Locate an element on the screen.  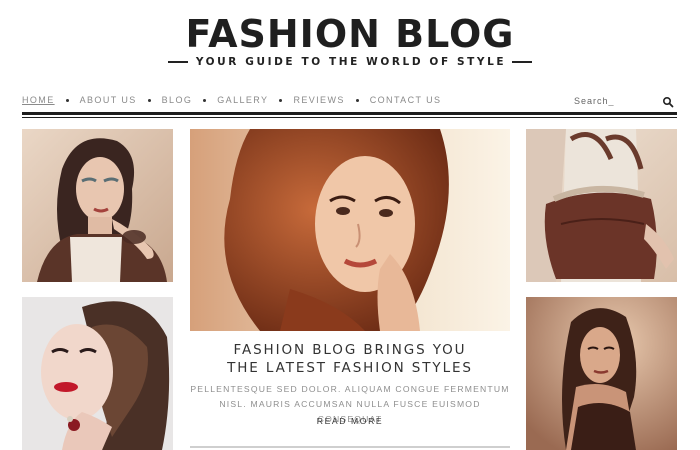
featured-post-title-line-1: FASHION BLOG BRINGS YOU is located at coordinates (350, 350).